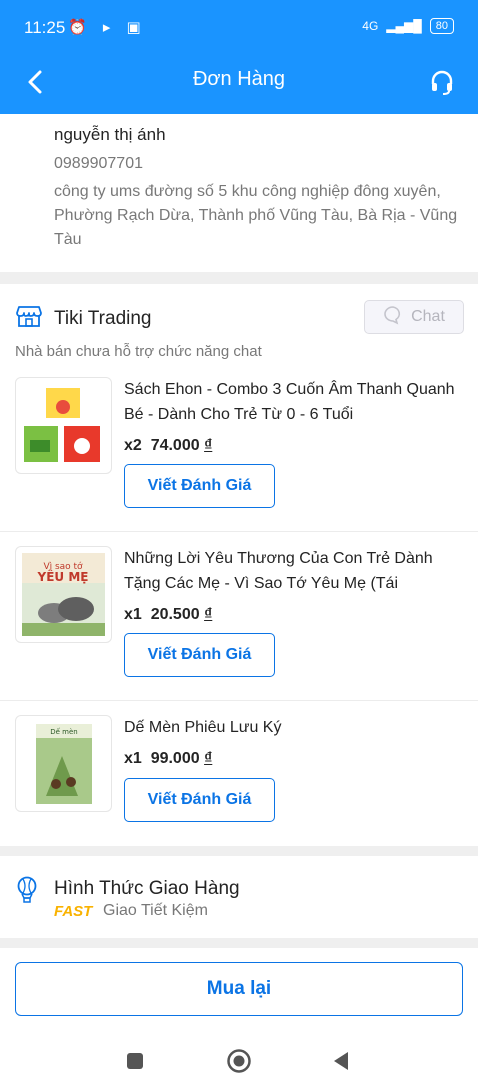 Image resolution: width=478 pixels, height=1088 pixels. Describe the element at coordinates (147, 888) in the screenshot. I see `shipping-title: Hình Thức Giao Hàng` at that location.